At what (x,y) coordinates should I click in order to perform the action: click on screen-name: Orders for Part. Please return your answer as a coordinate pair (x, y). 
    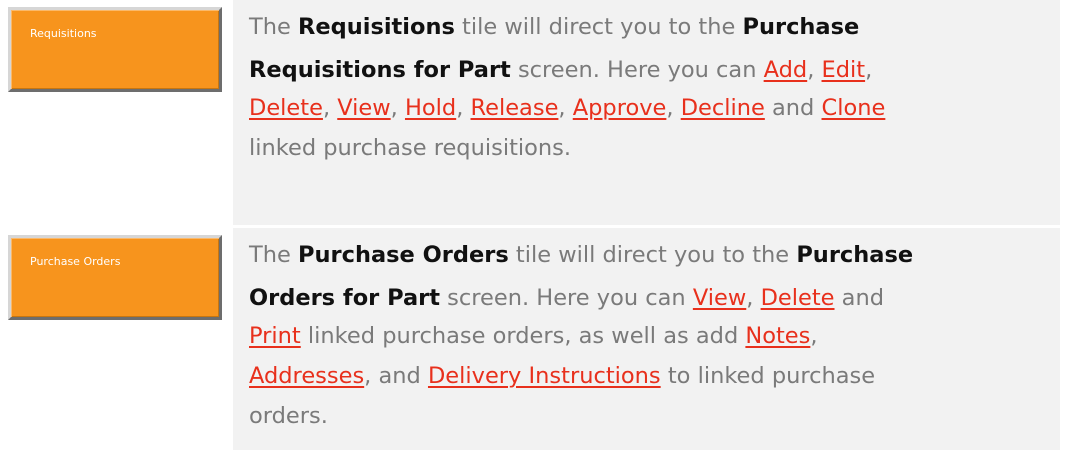
    Looking at the image, I should click on (345, 298).